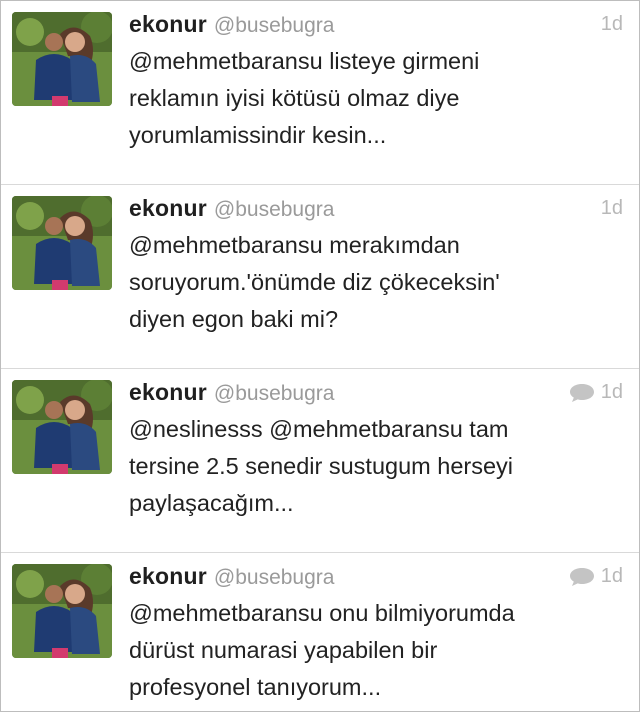 The width and height of the screenshot is (640, 712). What do you see at coordinates (234, 319) in the screenshot?
I see `tweet-text-line: diyen egon baki mi?` at bounding box center [234, 319].